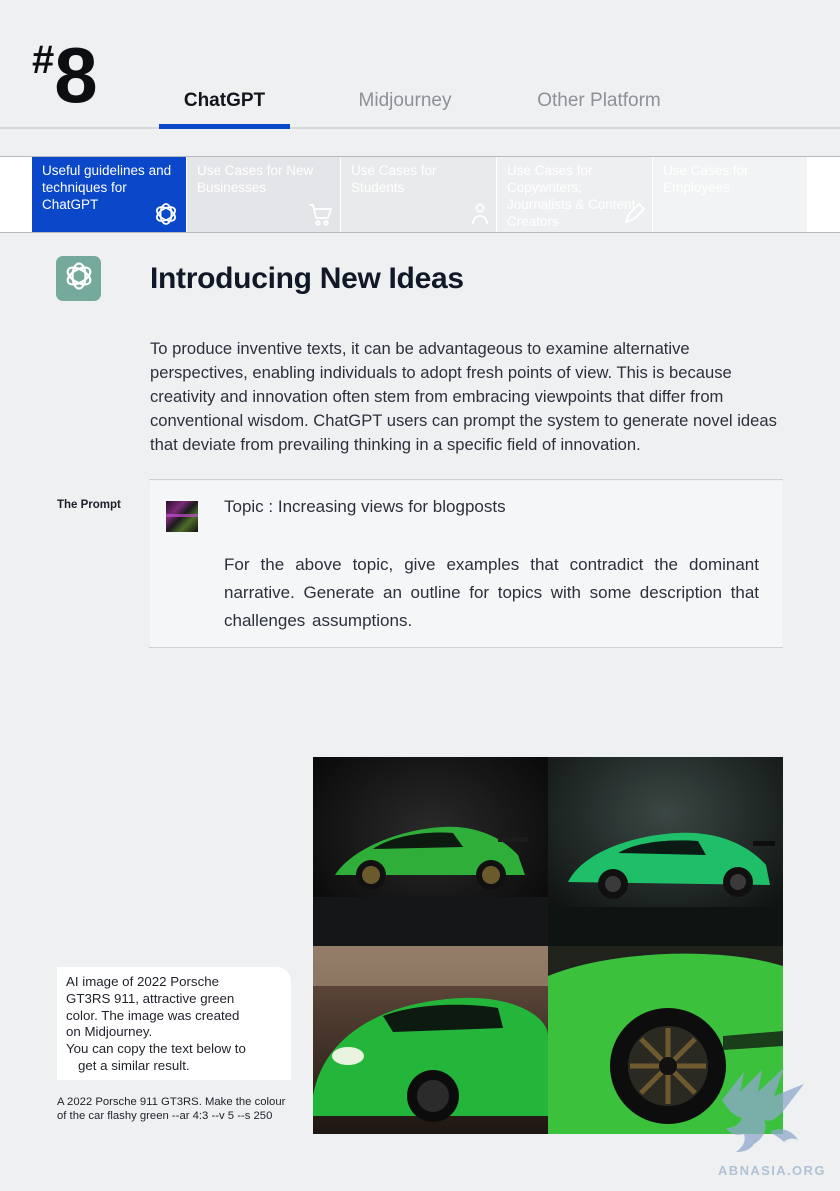 The width and height of the screenshot is (840, 1191). Describe the element at coordinates (665, 851) in the screenshot. I see `image-tile-studio-right` at that location.